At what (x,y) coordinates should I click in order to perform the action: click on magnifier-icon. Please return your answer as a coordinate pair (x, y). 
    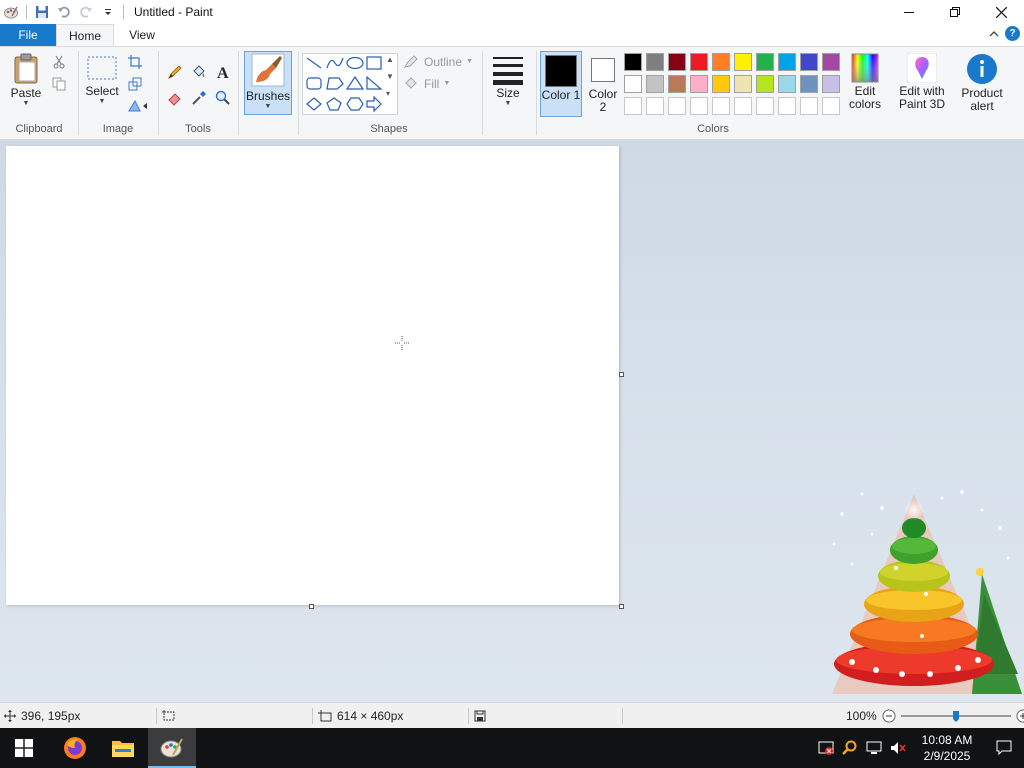
    Looking at the image, I should click on (223, 98).